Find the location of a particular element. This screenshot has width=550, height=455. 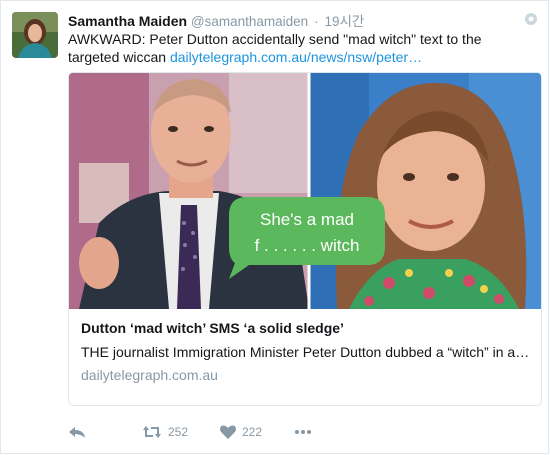

pin-icon is located at coordinates (531, 19).